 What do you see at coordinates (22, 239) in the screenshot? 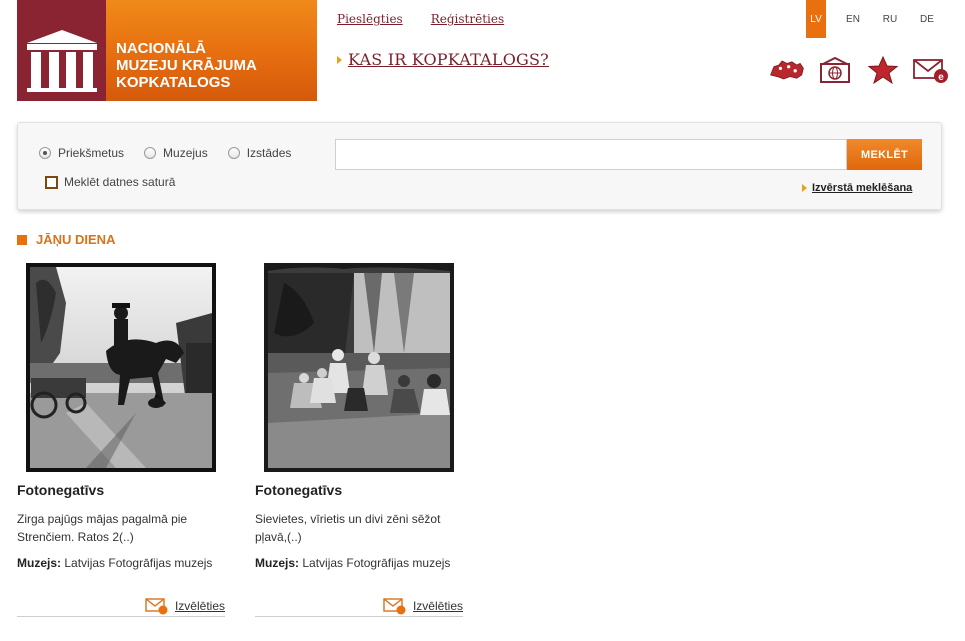
I see `section-bullet-icon` at bounding box center [22, 239].